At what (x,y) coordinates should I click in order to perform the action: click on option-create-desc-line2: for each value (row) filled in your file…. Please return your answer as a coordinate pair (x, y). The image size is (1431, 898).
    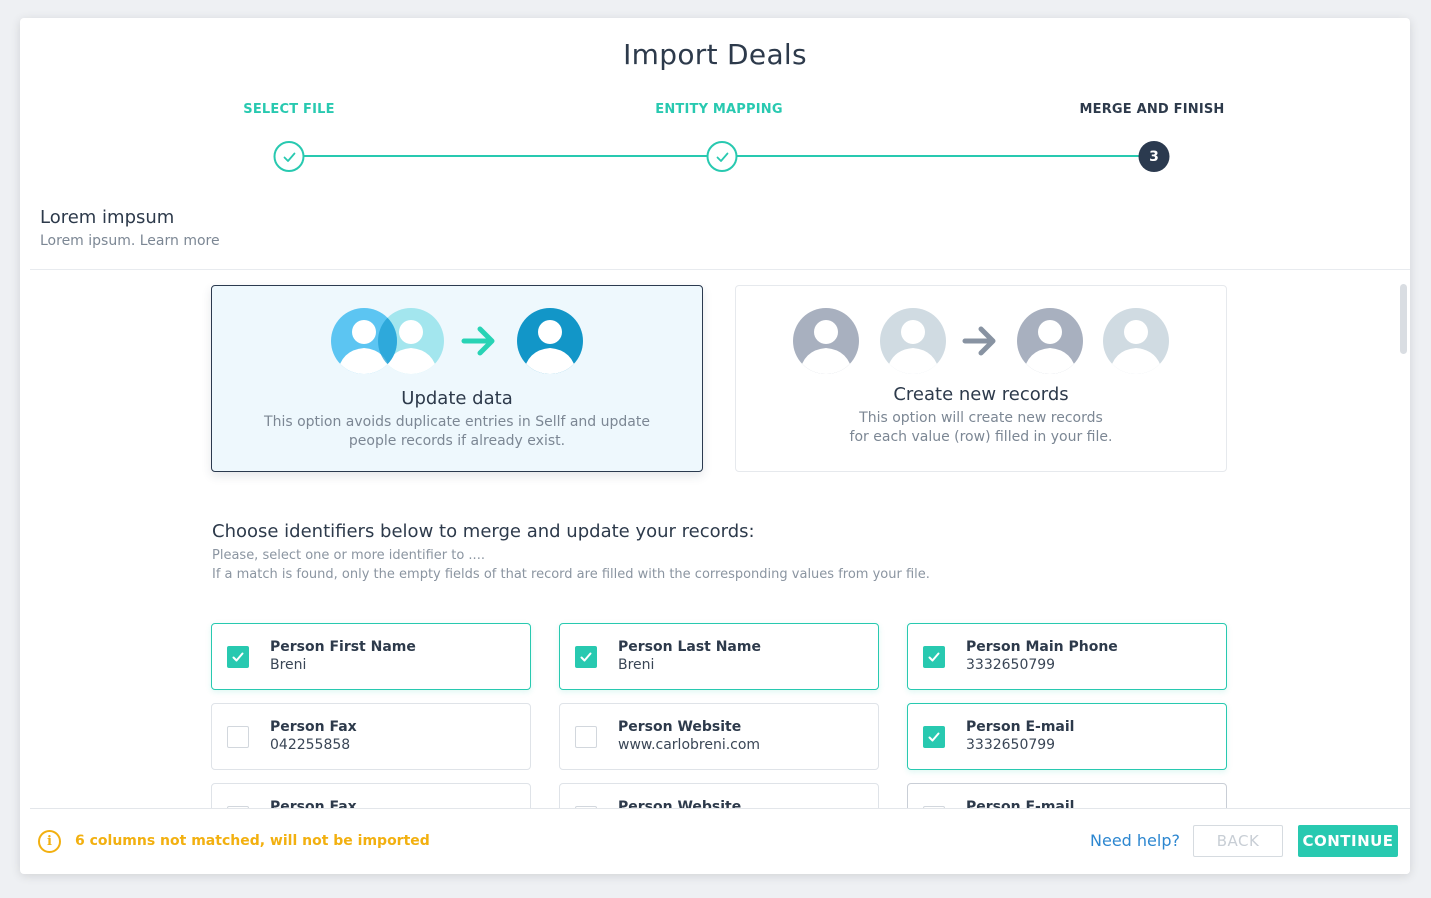
    Looking at the image, I should click on (981, 437).